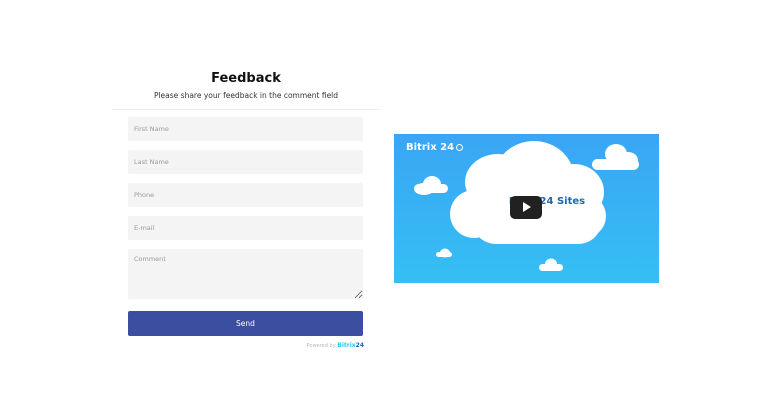 The height and width of the screenshot is (400, 772). I want to click on powered-by: Powered by Bitrix24, so click(335, 345).